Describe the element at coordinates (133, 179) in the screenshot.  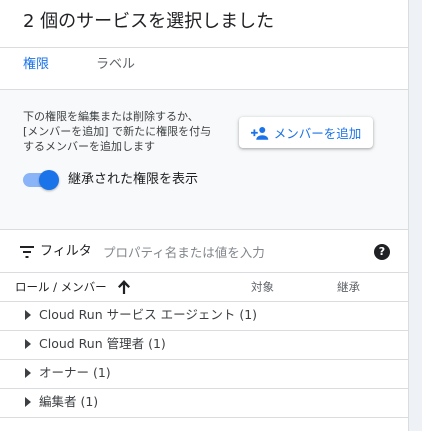
I see `inherited-toggle-label: 継承された権限を表示` at that location.